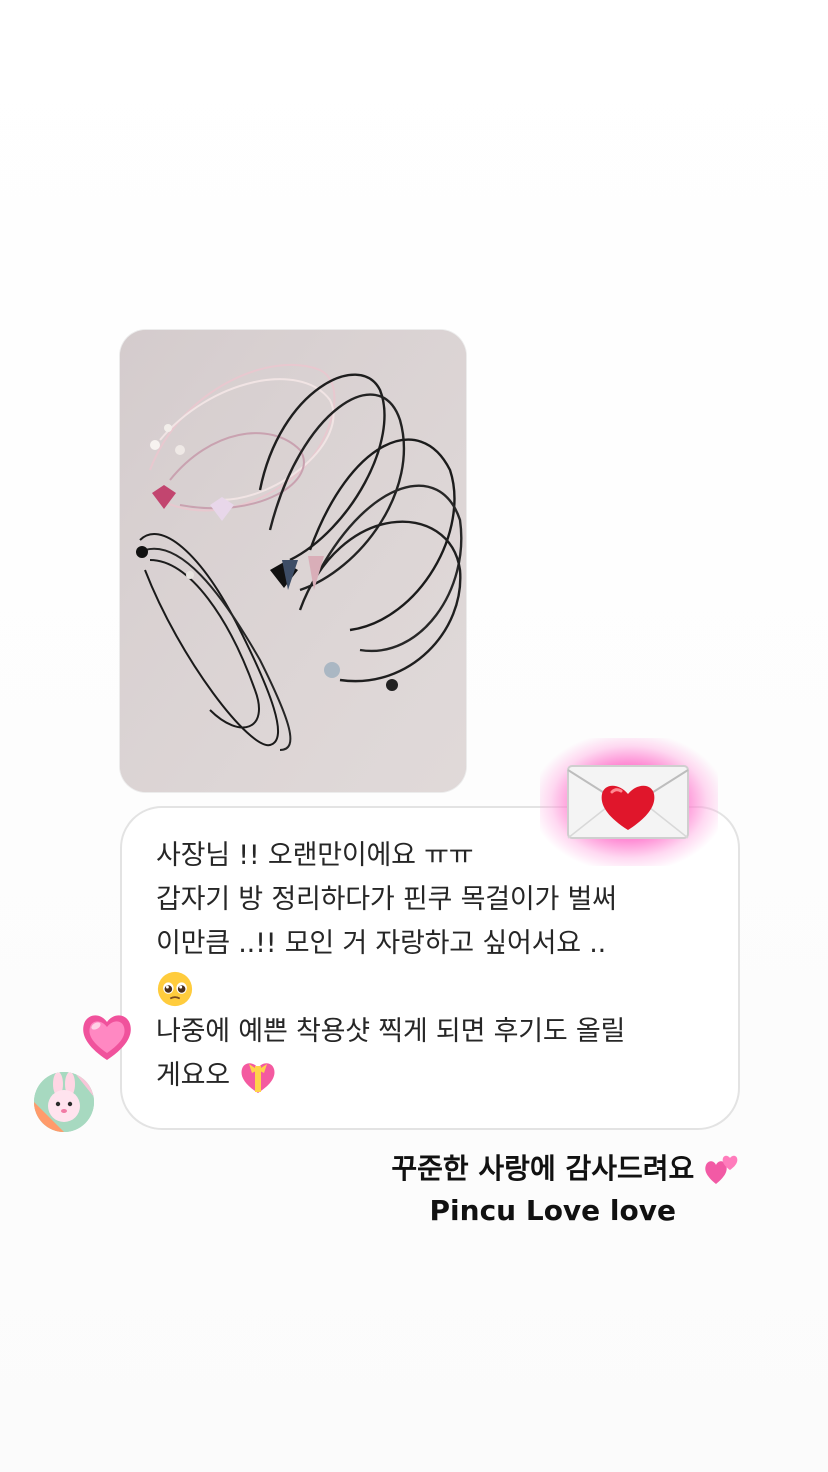 The image size is (828, 1472). Describe the element at coordinates (386, 899) in the screenshot. I see `message-line-2: 갑자기 방 정리하다가 핀쿠 목걸이가 벌써` at that location.